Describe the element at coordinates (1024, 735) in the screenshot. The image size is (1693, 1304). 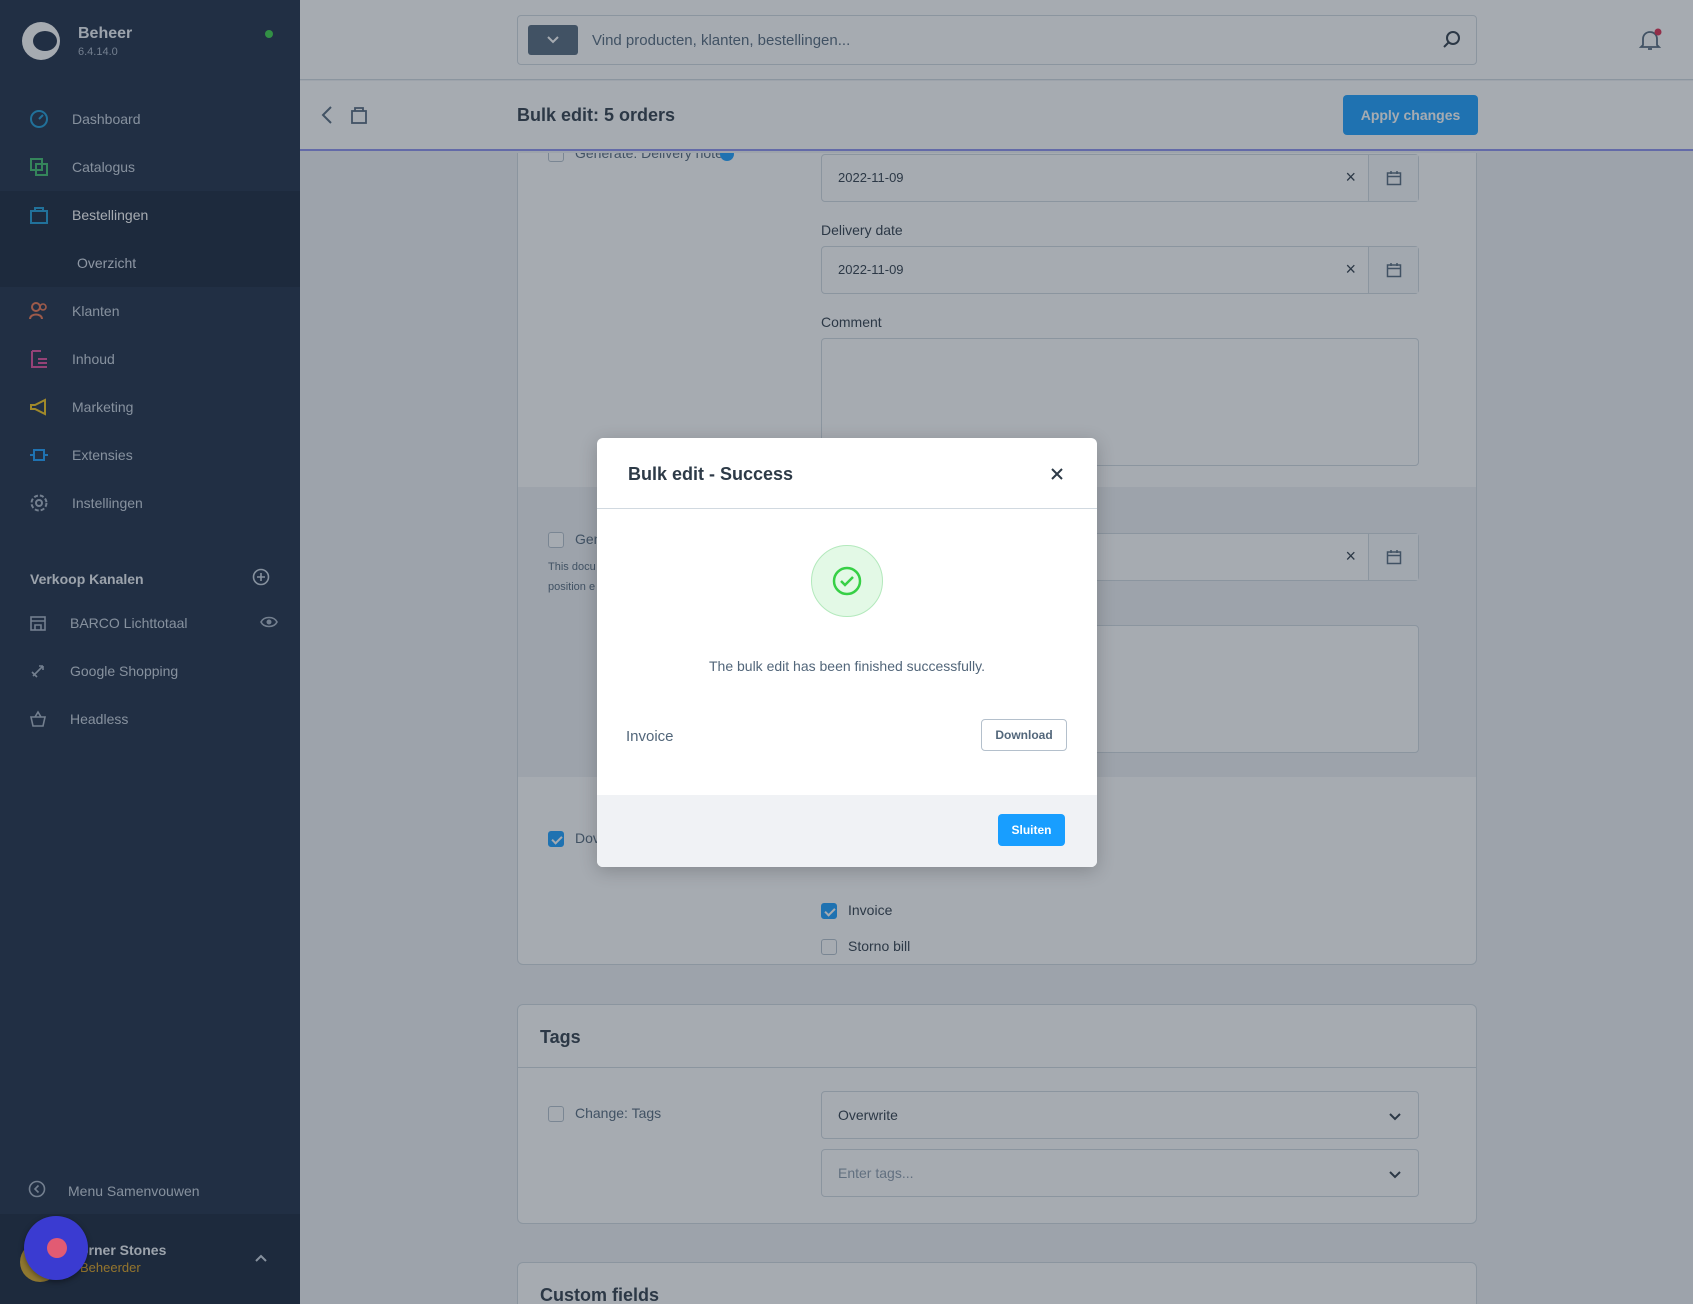
I see `download-button: Download` at that location.